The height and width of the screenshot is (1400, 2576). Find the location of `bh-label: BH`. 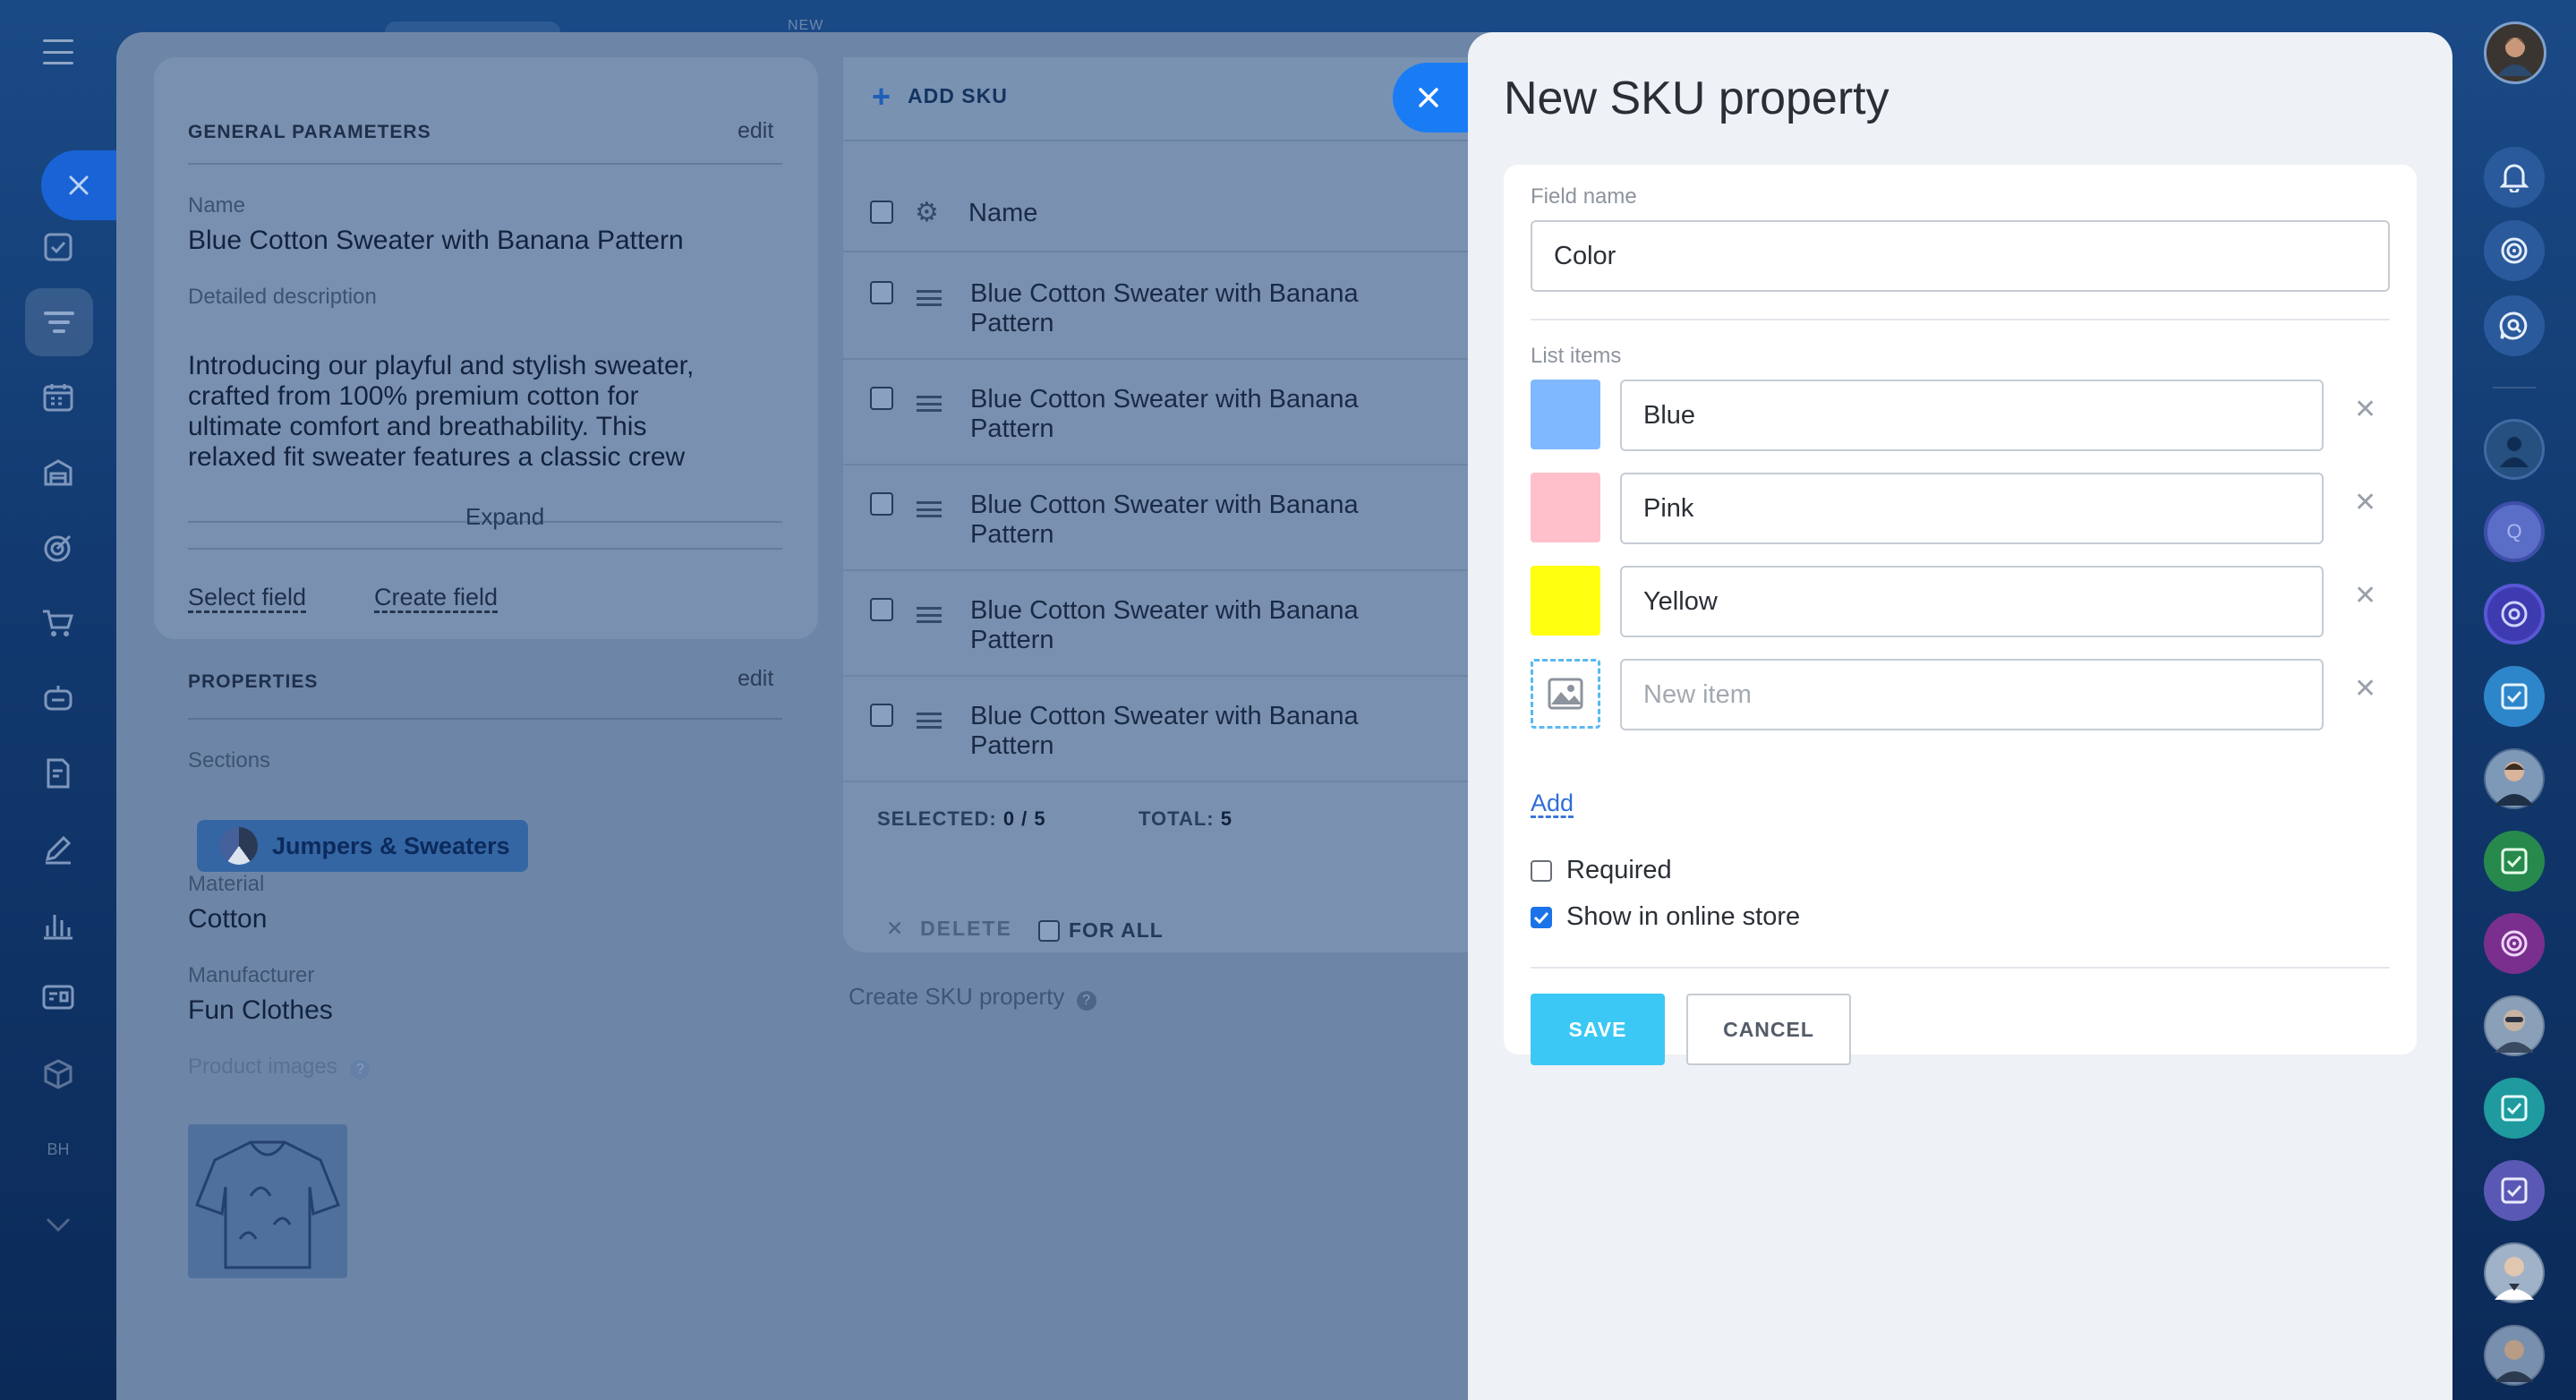

bh-label: BH is located at coordinates (58, 1149).